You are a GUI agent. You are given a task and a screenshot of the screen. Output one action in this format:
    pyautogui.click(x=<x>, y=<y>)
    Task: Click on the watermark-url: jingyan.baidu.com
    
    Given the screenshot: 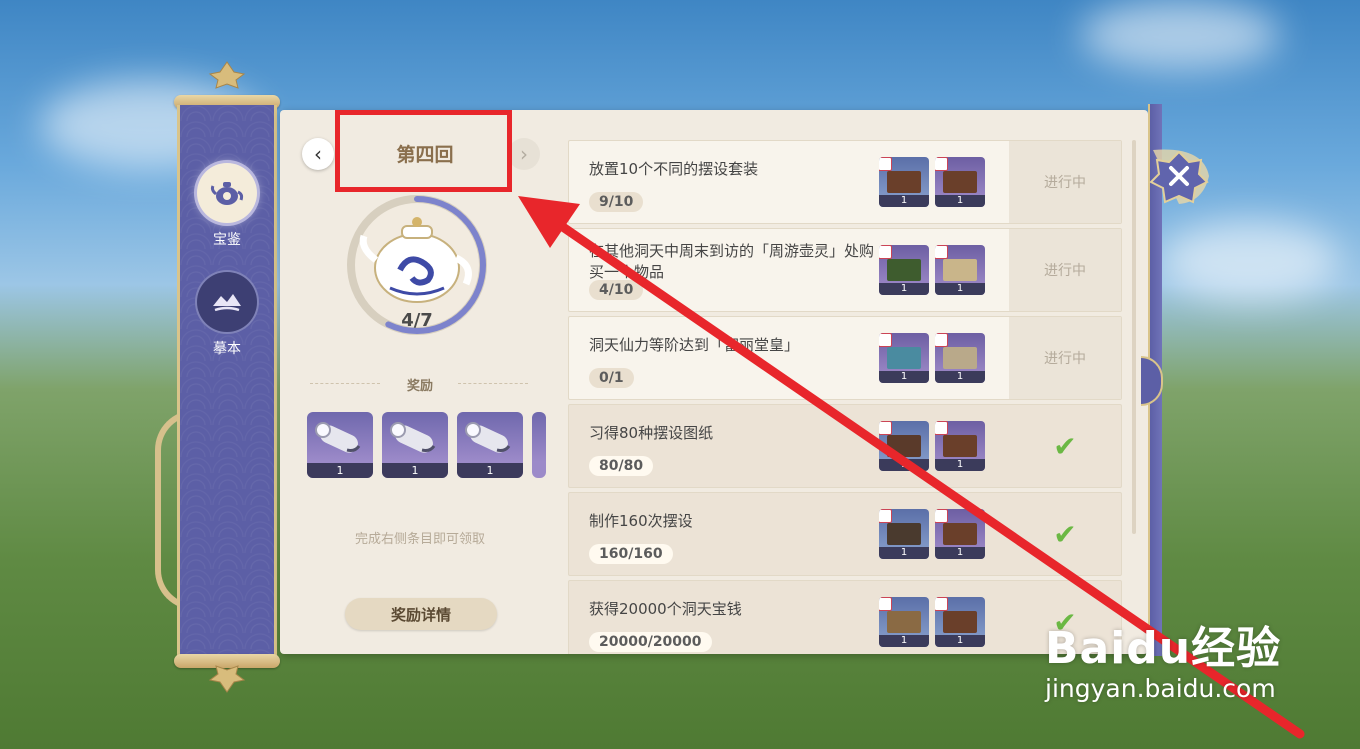 What is the action you would take?
    pyautogui.click(x=1160, y=688)
    